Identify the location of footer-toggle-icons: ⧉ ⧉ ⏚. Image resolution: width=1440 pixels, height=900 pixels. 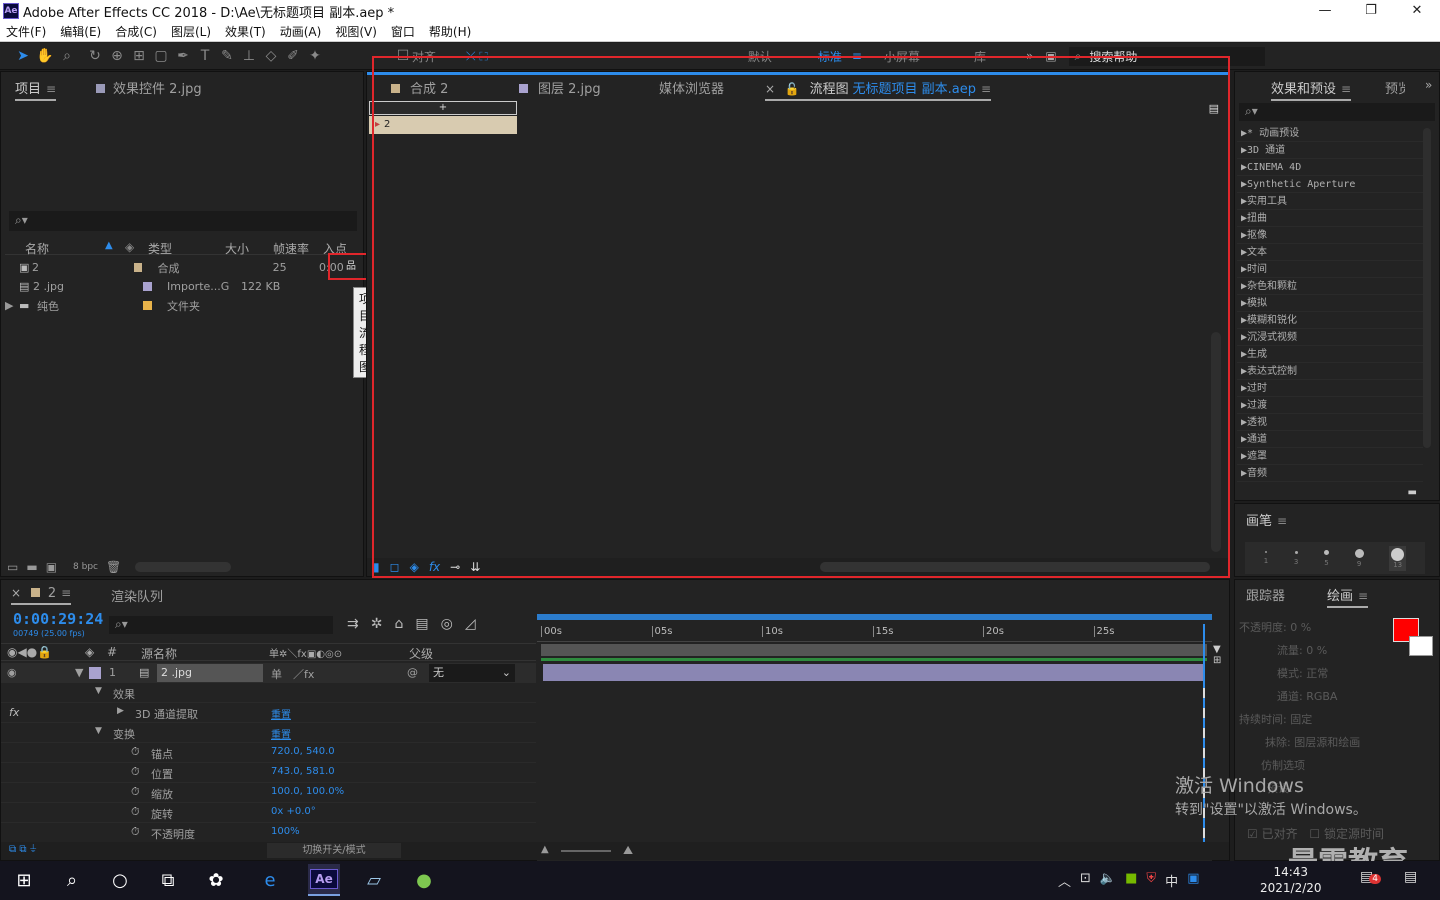
(23, 849).